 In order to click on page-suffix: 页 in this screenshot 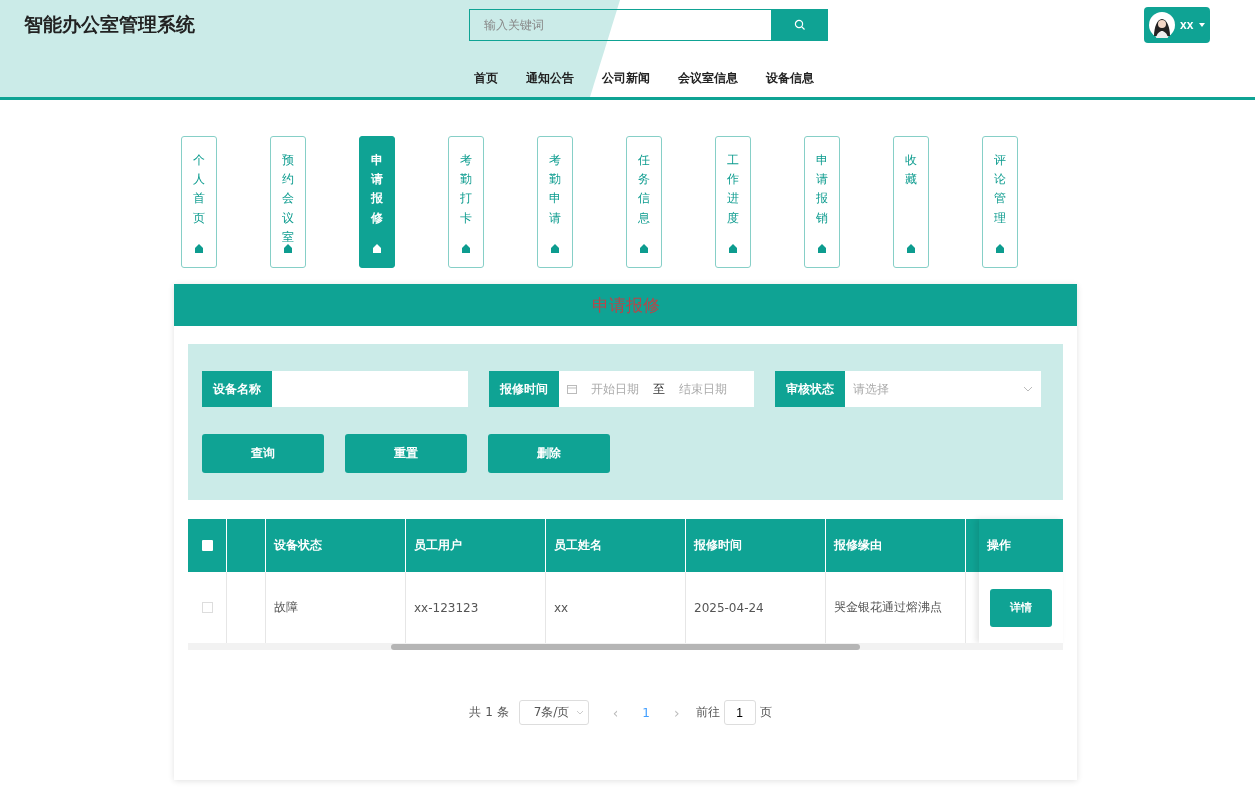, I will do `click(765, 712)`.